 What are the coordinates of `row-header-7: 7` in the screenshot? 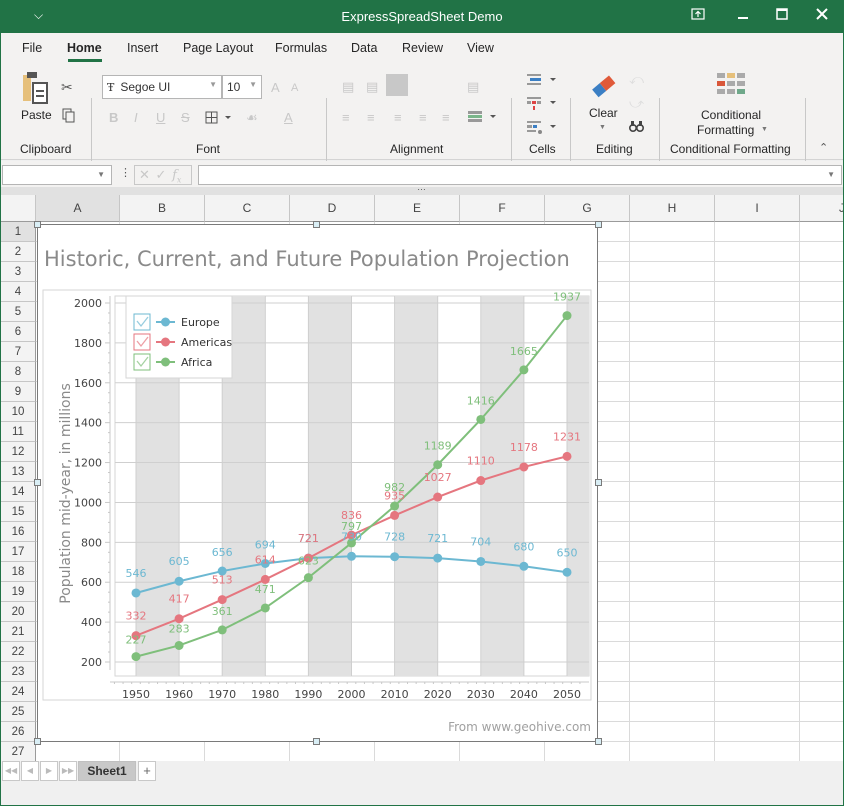 It's located at (18, 352).